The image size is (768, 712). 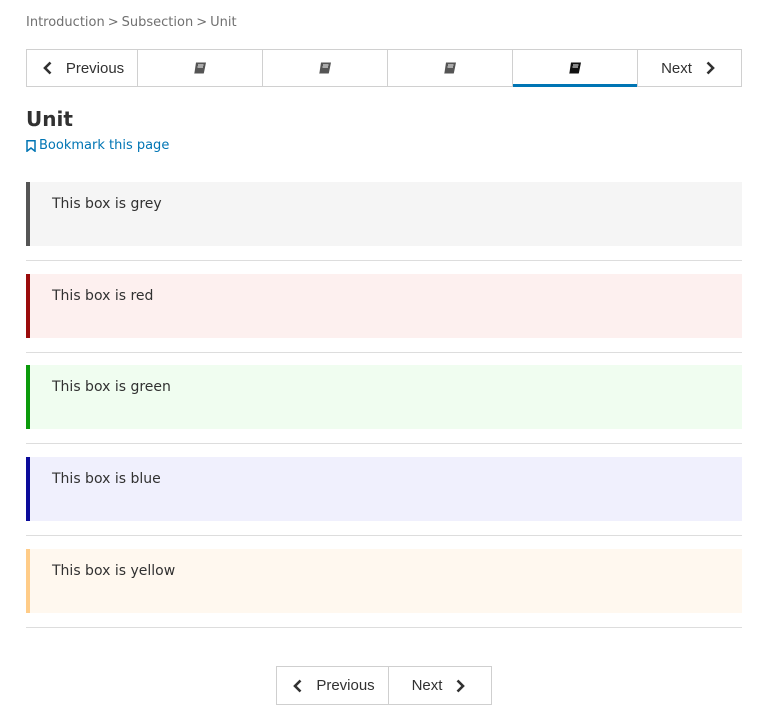 I want to click on green-box: This box is green, so click(x=384, y=397).